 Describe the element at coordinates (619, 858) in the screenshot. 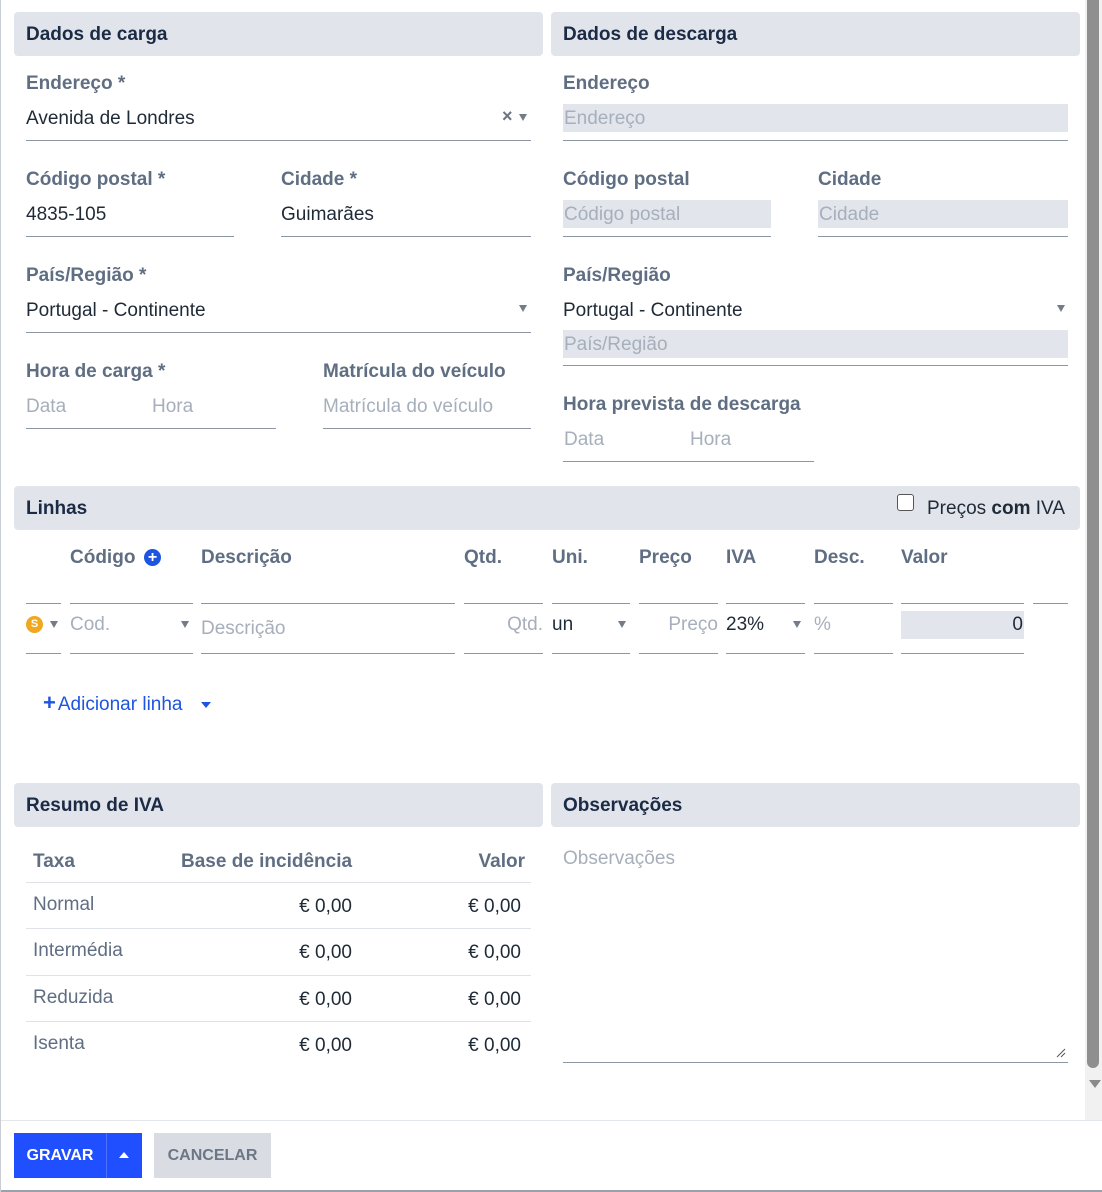

I see `observacoes-placeholder: Observações` at that location.